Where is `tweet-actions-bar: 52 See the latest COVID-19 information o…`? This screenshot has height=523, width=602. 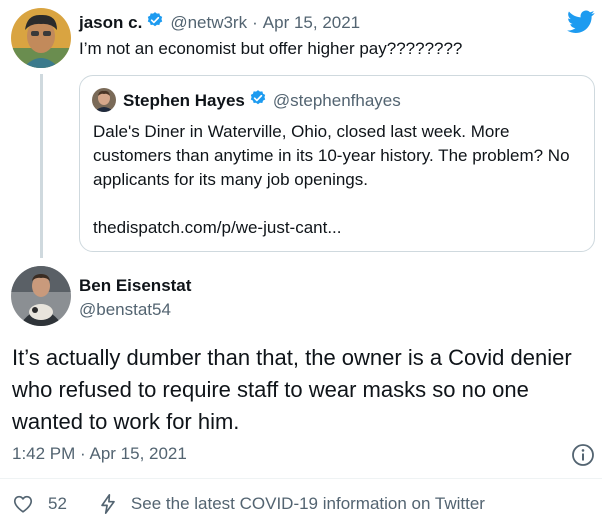
tweet-actions-bar: 52 See the latest COVID-19 information o… is located at coordinates (248, 504).